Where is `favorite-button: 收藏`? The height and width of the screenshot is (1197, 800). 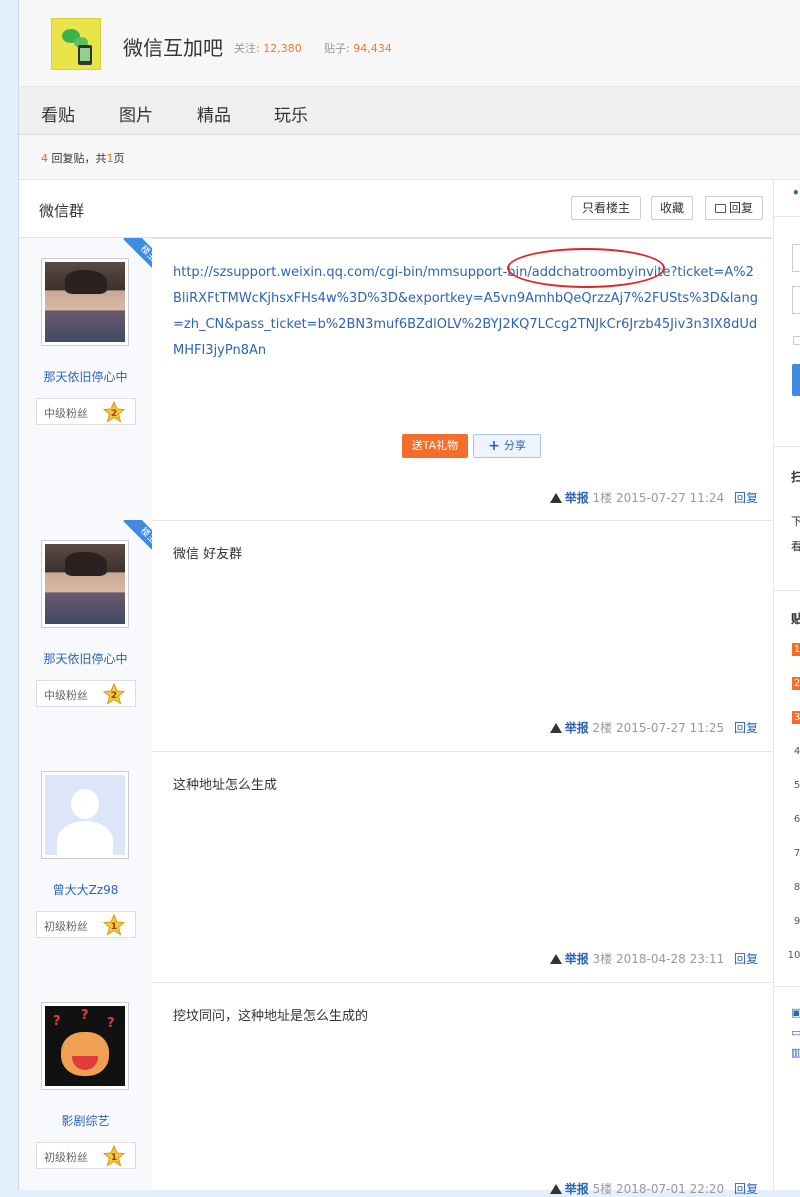
favorite-button: 收藏 is located at coordinates (672, 208).